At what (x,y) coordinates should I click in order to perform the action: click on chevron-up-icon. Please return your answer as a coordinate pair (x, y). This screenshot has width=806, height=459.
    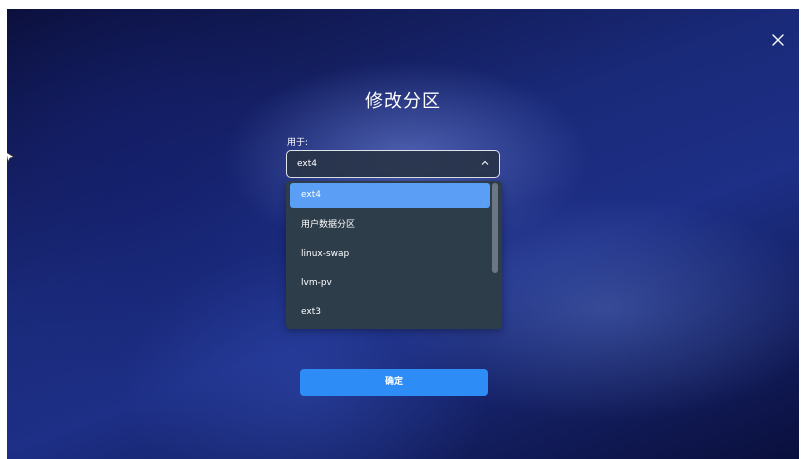
    Looking at the image, I should click on (485, 162).